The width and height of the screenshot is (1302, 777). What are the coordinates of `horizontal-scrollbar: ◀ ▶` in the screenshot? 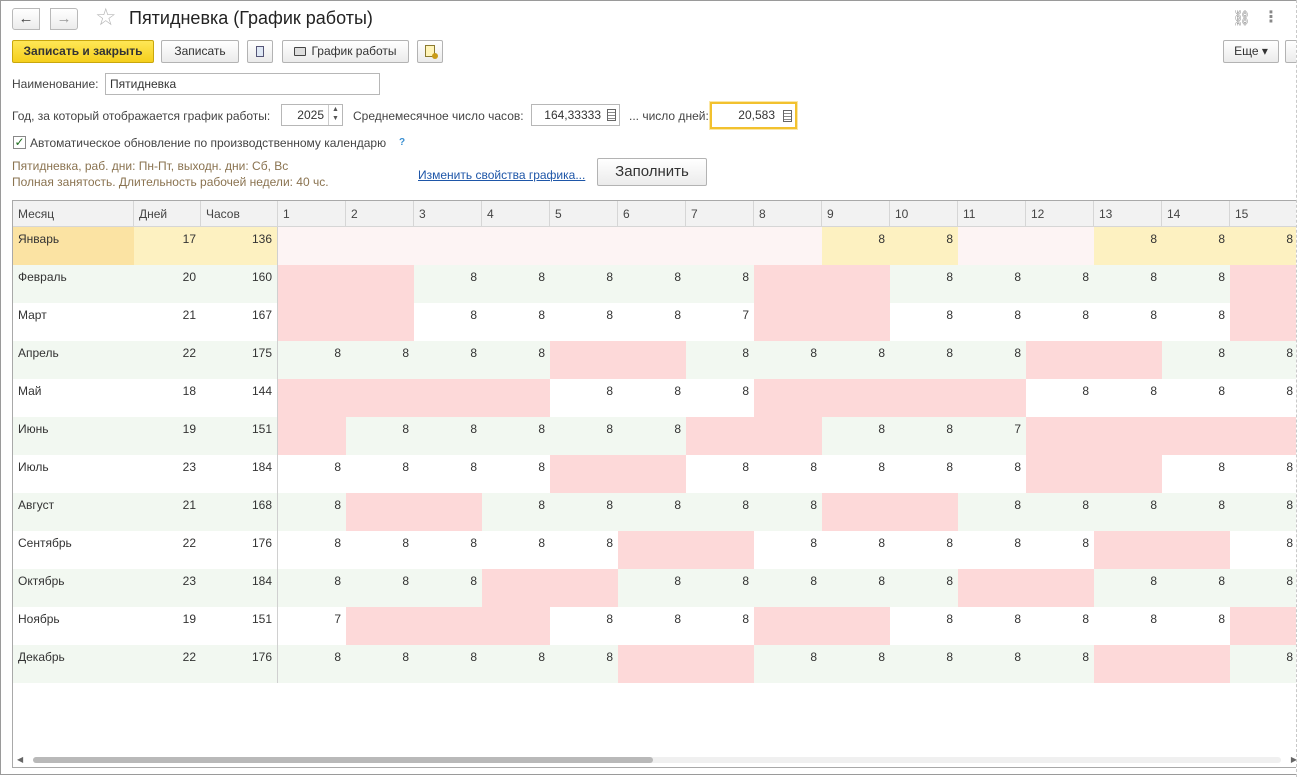 It's located at (655, 760).